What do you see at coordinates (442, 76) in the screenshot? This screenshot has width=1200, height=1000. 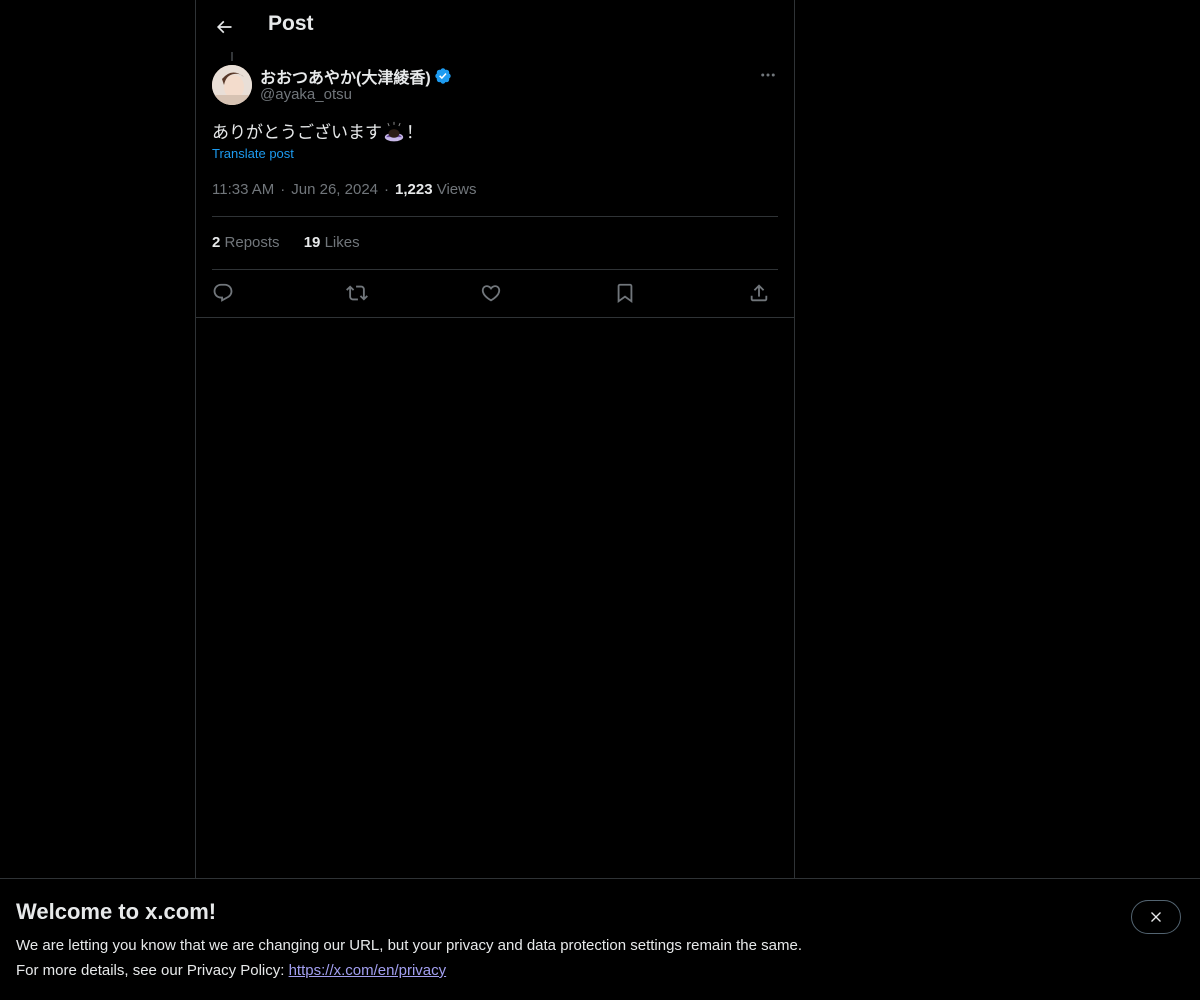 I see `verified-badge-icon` at bounding box center [442, 76].